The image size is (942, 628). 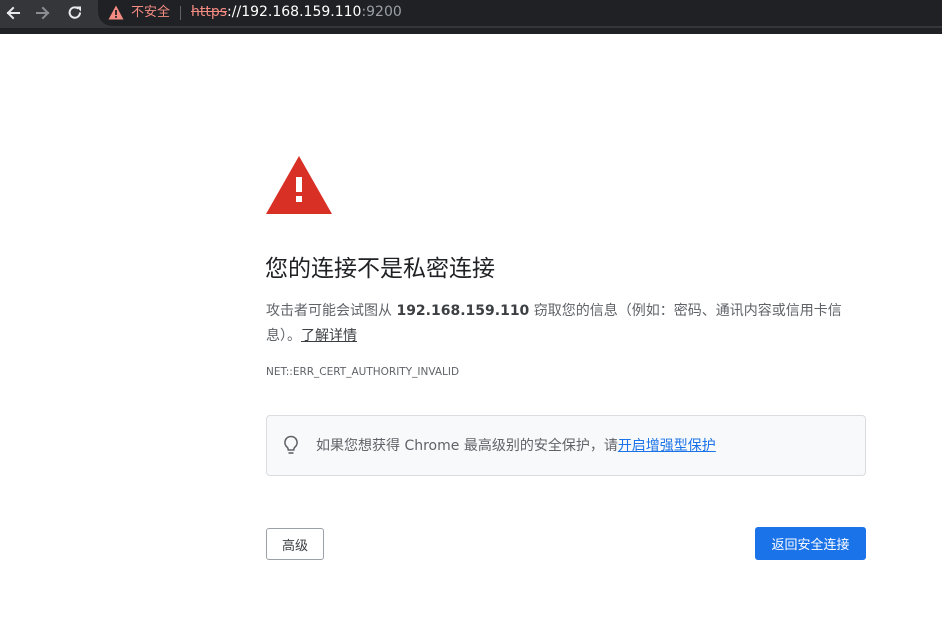 I want to click on forward-button, so click(x=43, y=13).